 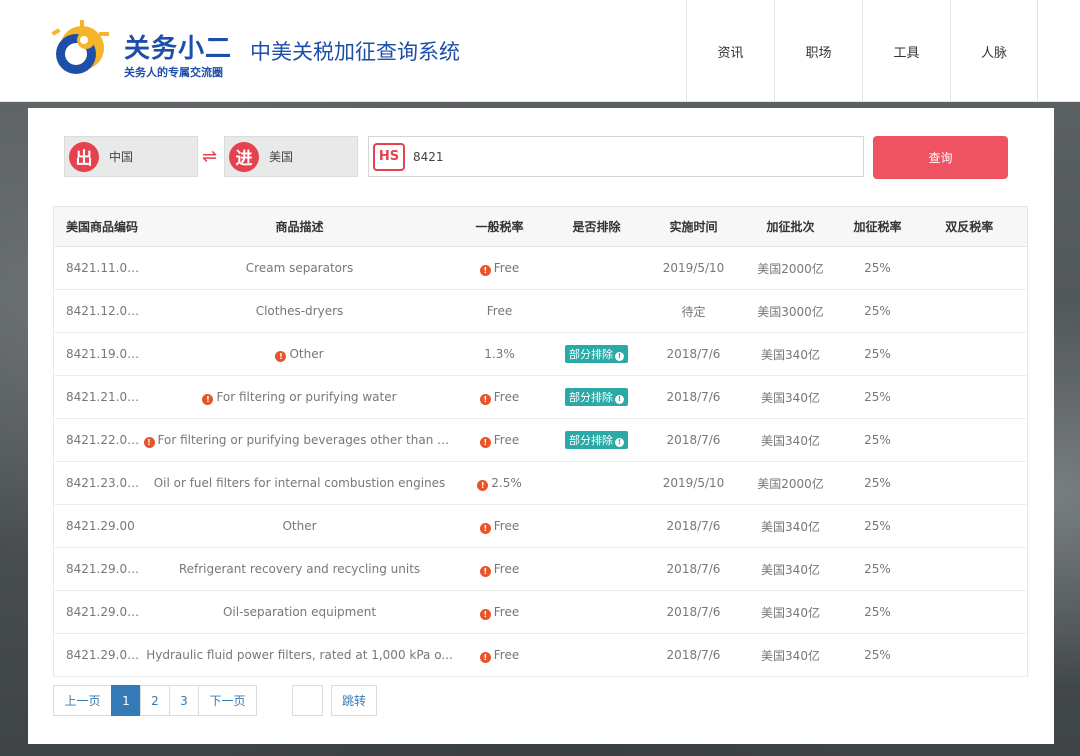 What do you see at coordinates (981, 712) in the screenshot?
I see `watermark-text: 关务小二` at bounding box center [981, 712].